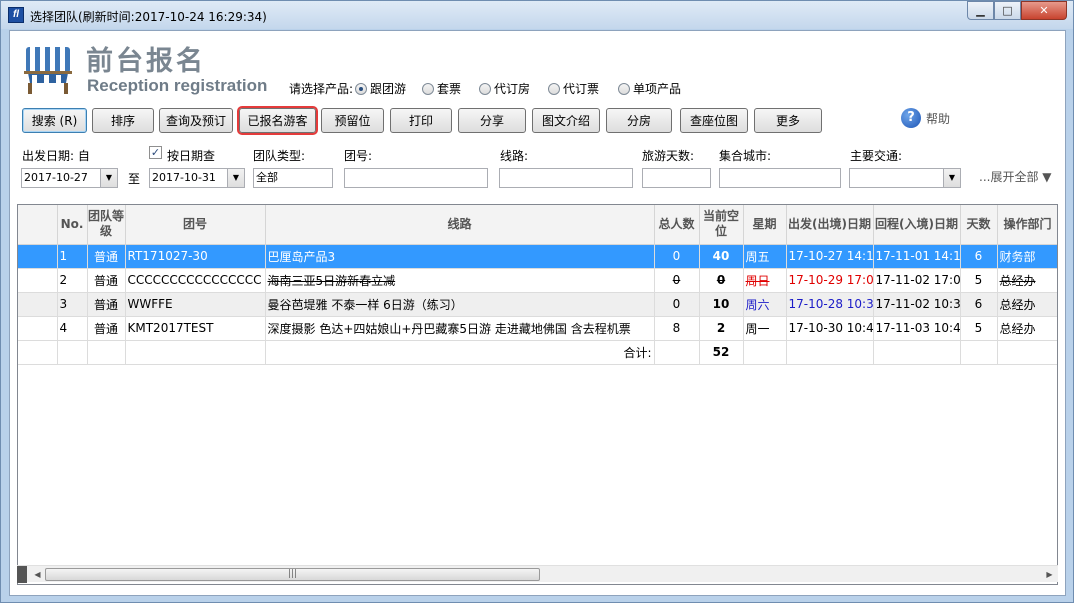  I want to click on radio-label: 代订房, so click(512, 89).